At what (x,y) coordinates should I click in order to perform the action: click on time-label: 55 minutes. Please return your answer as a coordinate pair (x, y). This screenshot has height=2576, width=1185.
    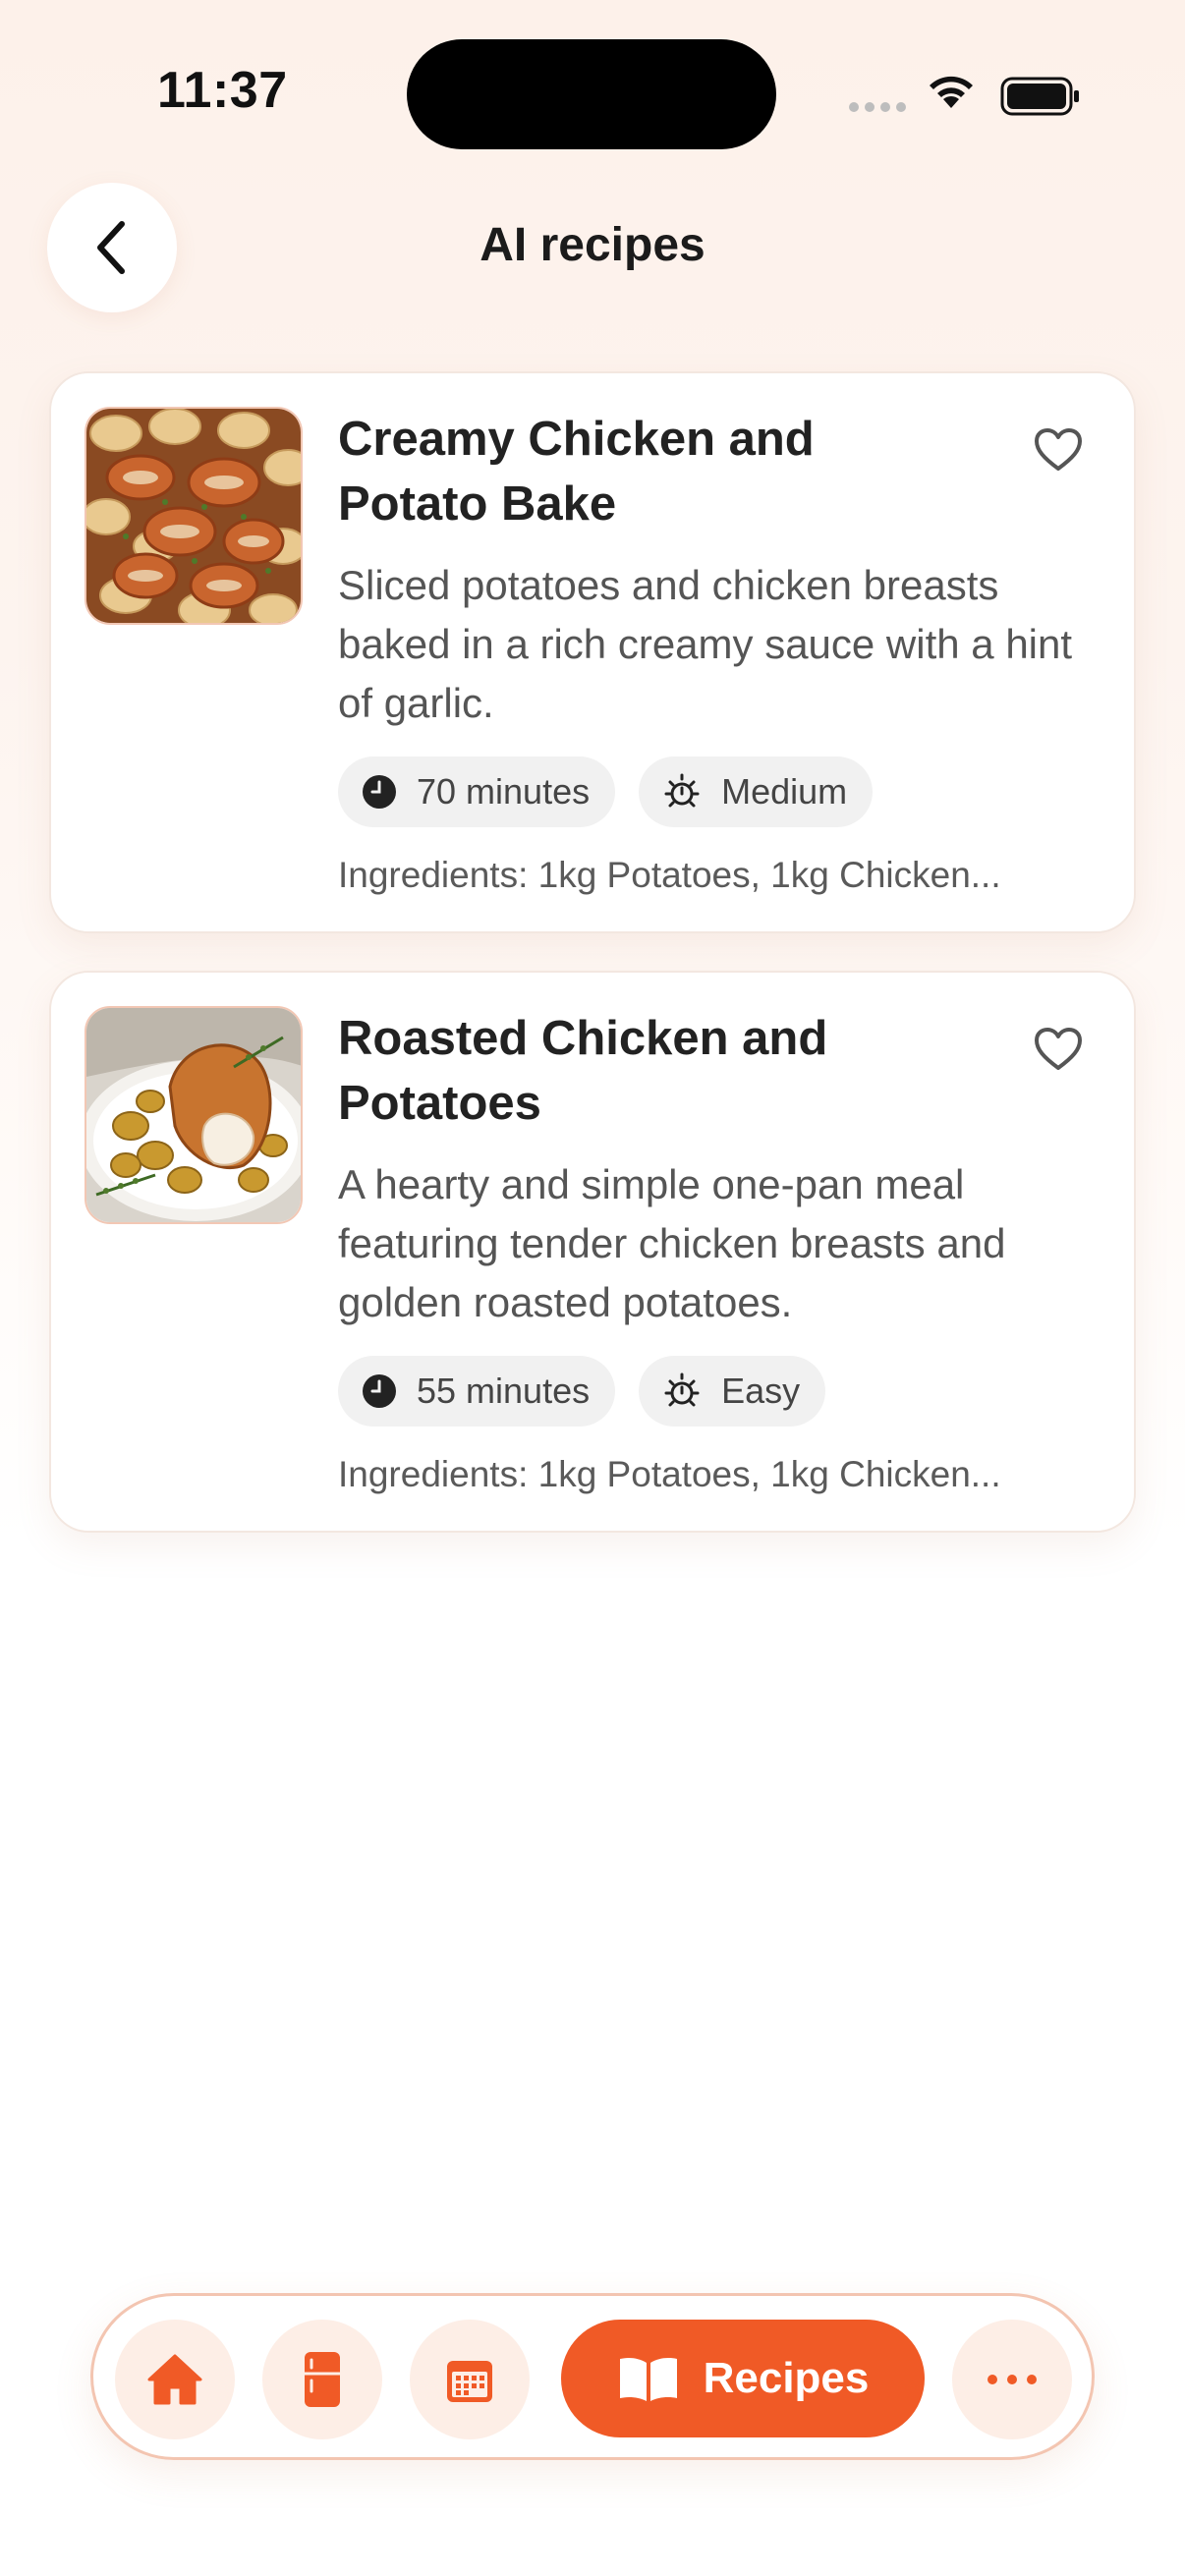
    Looking at the image, I should click on (504, 1391).